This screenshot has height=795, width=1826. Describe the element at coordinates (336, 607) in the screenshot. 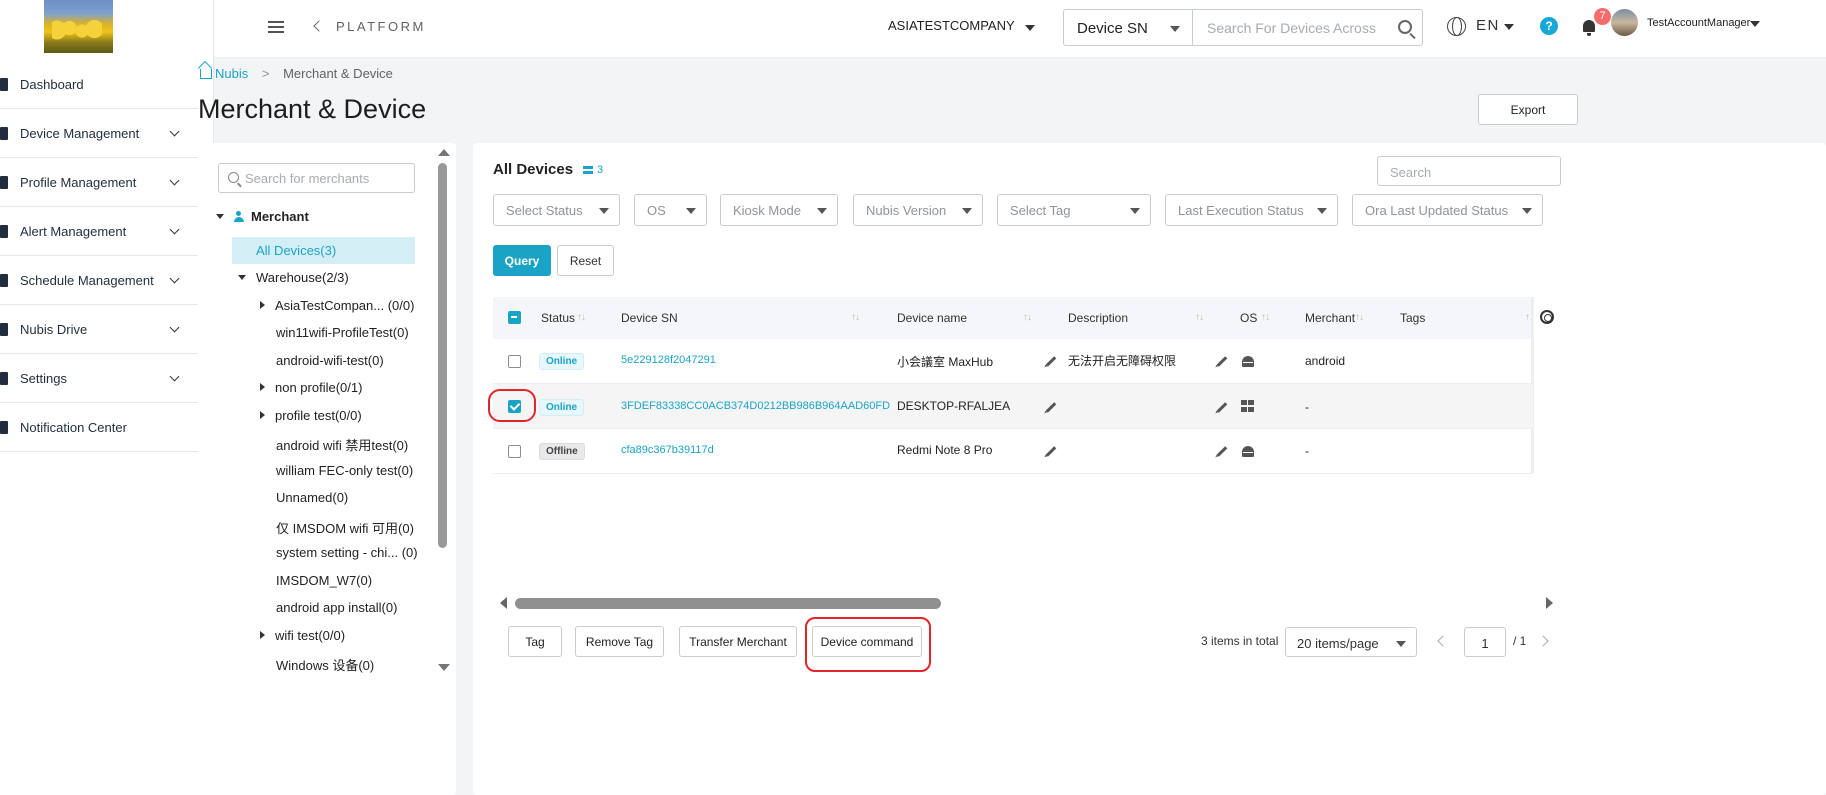

I see `tree-node: android app install(0)` at that location.